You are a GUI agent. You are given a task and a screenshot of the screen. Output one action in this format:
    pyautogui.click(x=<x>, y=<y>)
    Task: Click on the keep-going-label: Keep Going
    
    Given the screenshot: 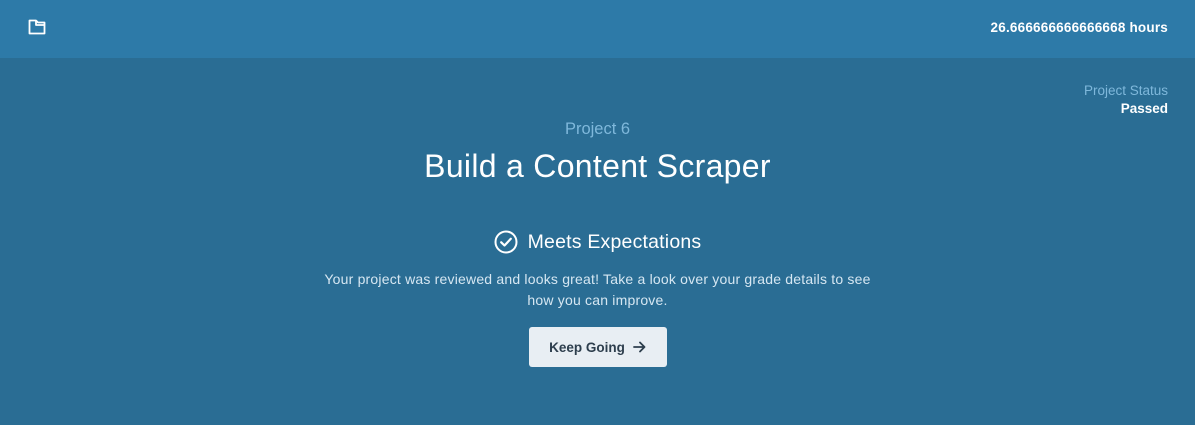 What is the action you would take?
    pyautogui.click(x=587, y=347)
    